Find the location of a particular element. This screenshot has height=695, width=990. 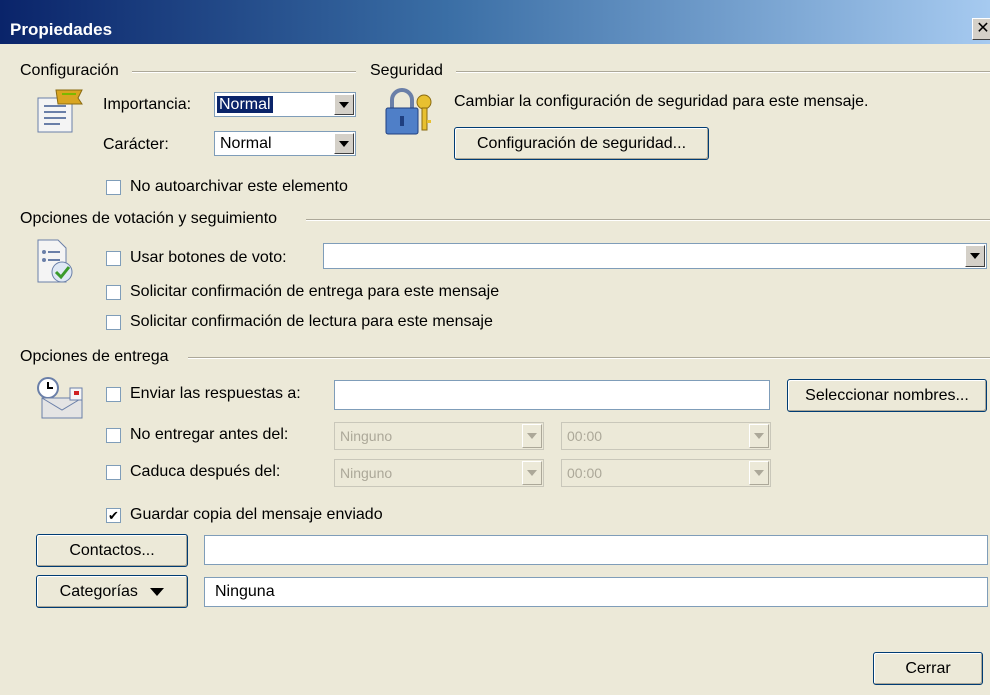

cerrar-button: Cerrar is located at coordinates (928, 668).